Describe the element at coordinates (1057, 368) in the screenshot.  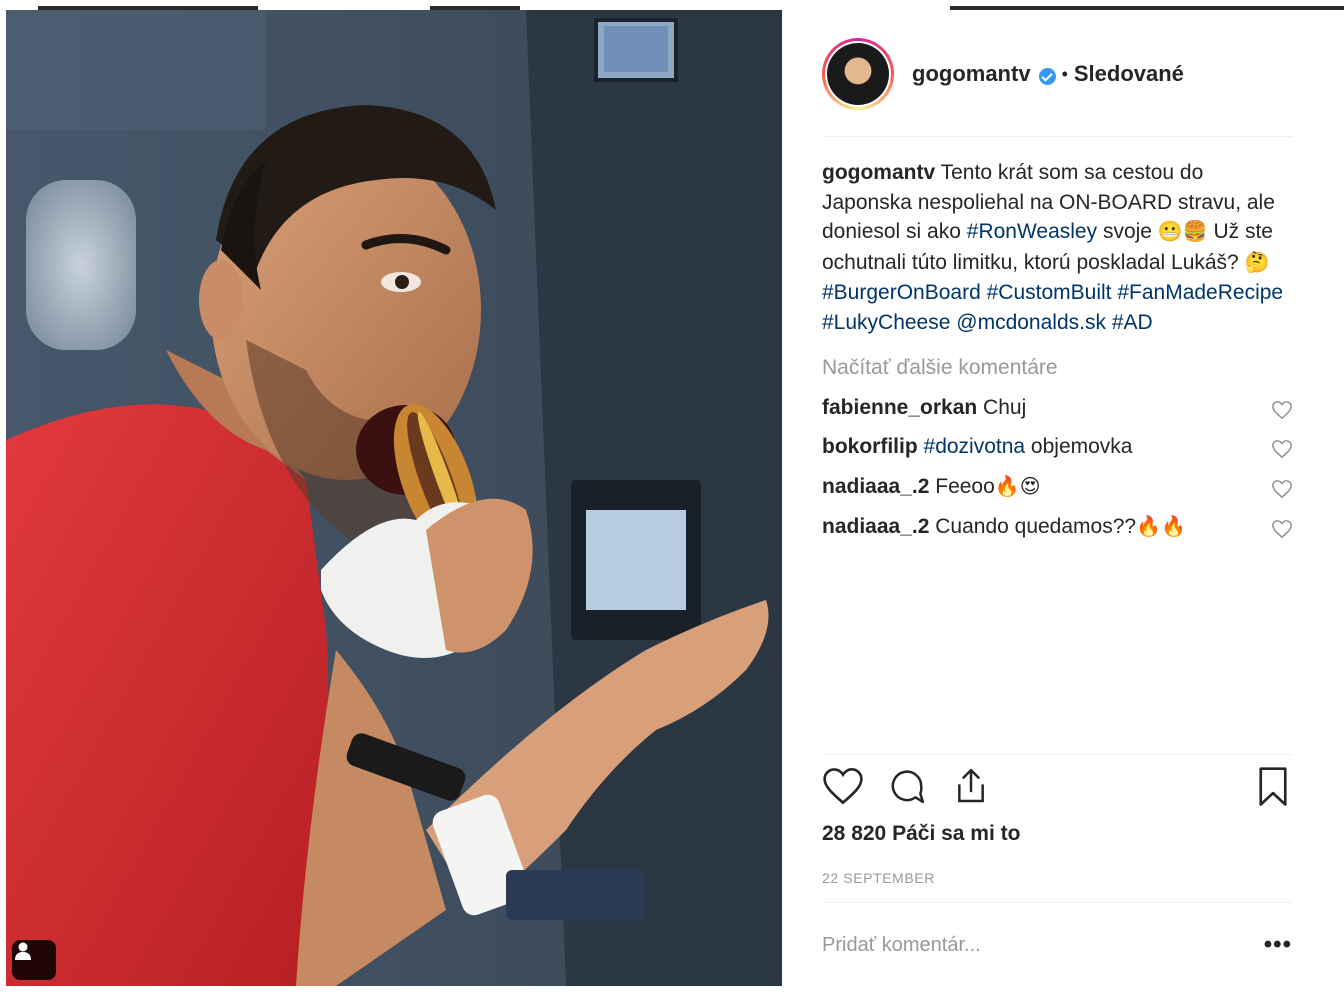
I see `load-more-comments-button: Načítať ďalšie komentáre` at that location.